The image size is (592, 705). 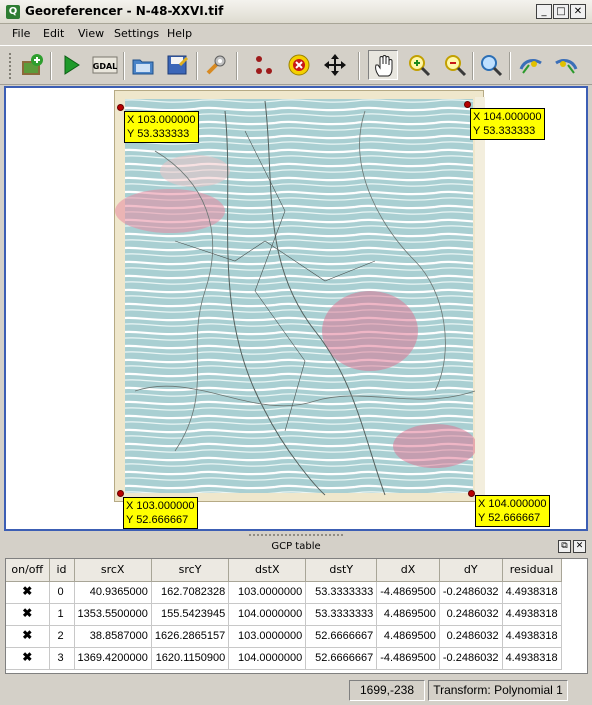 I want to click on dock-splitter-handle, so click(x=296, y=535).